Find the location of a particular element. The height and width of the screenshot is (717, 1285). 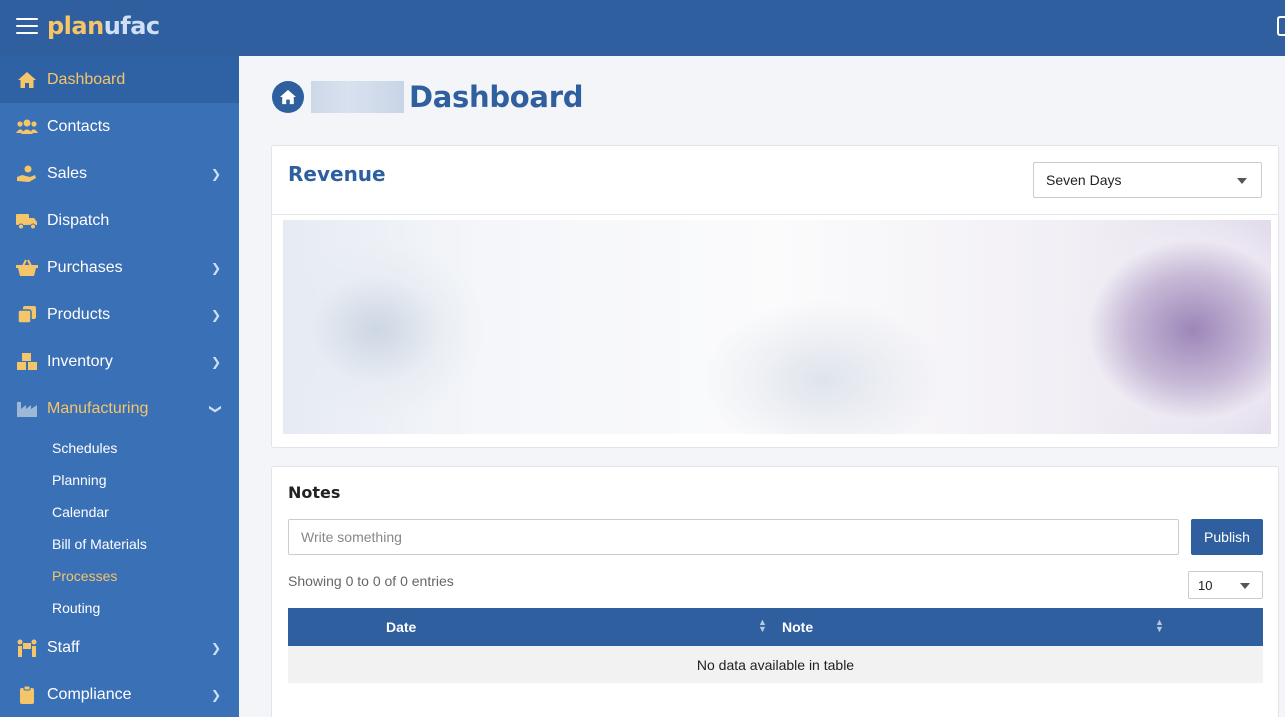

sidebar-item-sales: Sales ❯ is located at coordinates (119, 173).